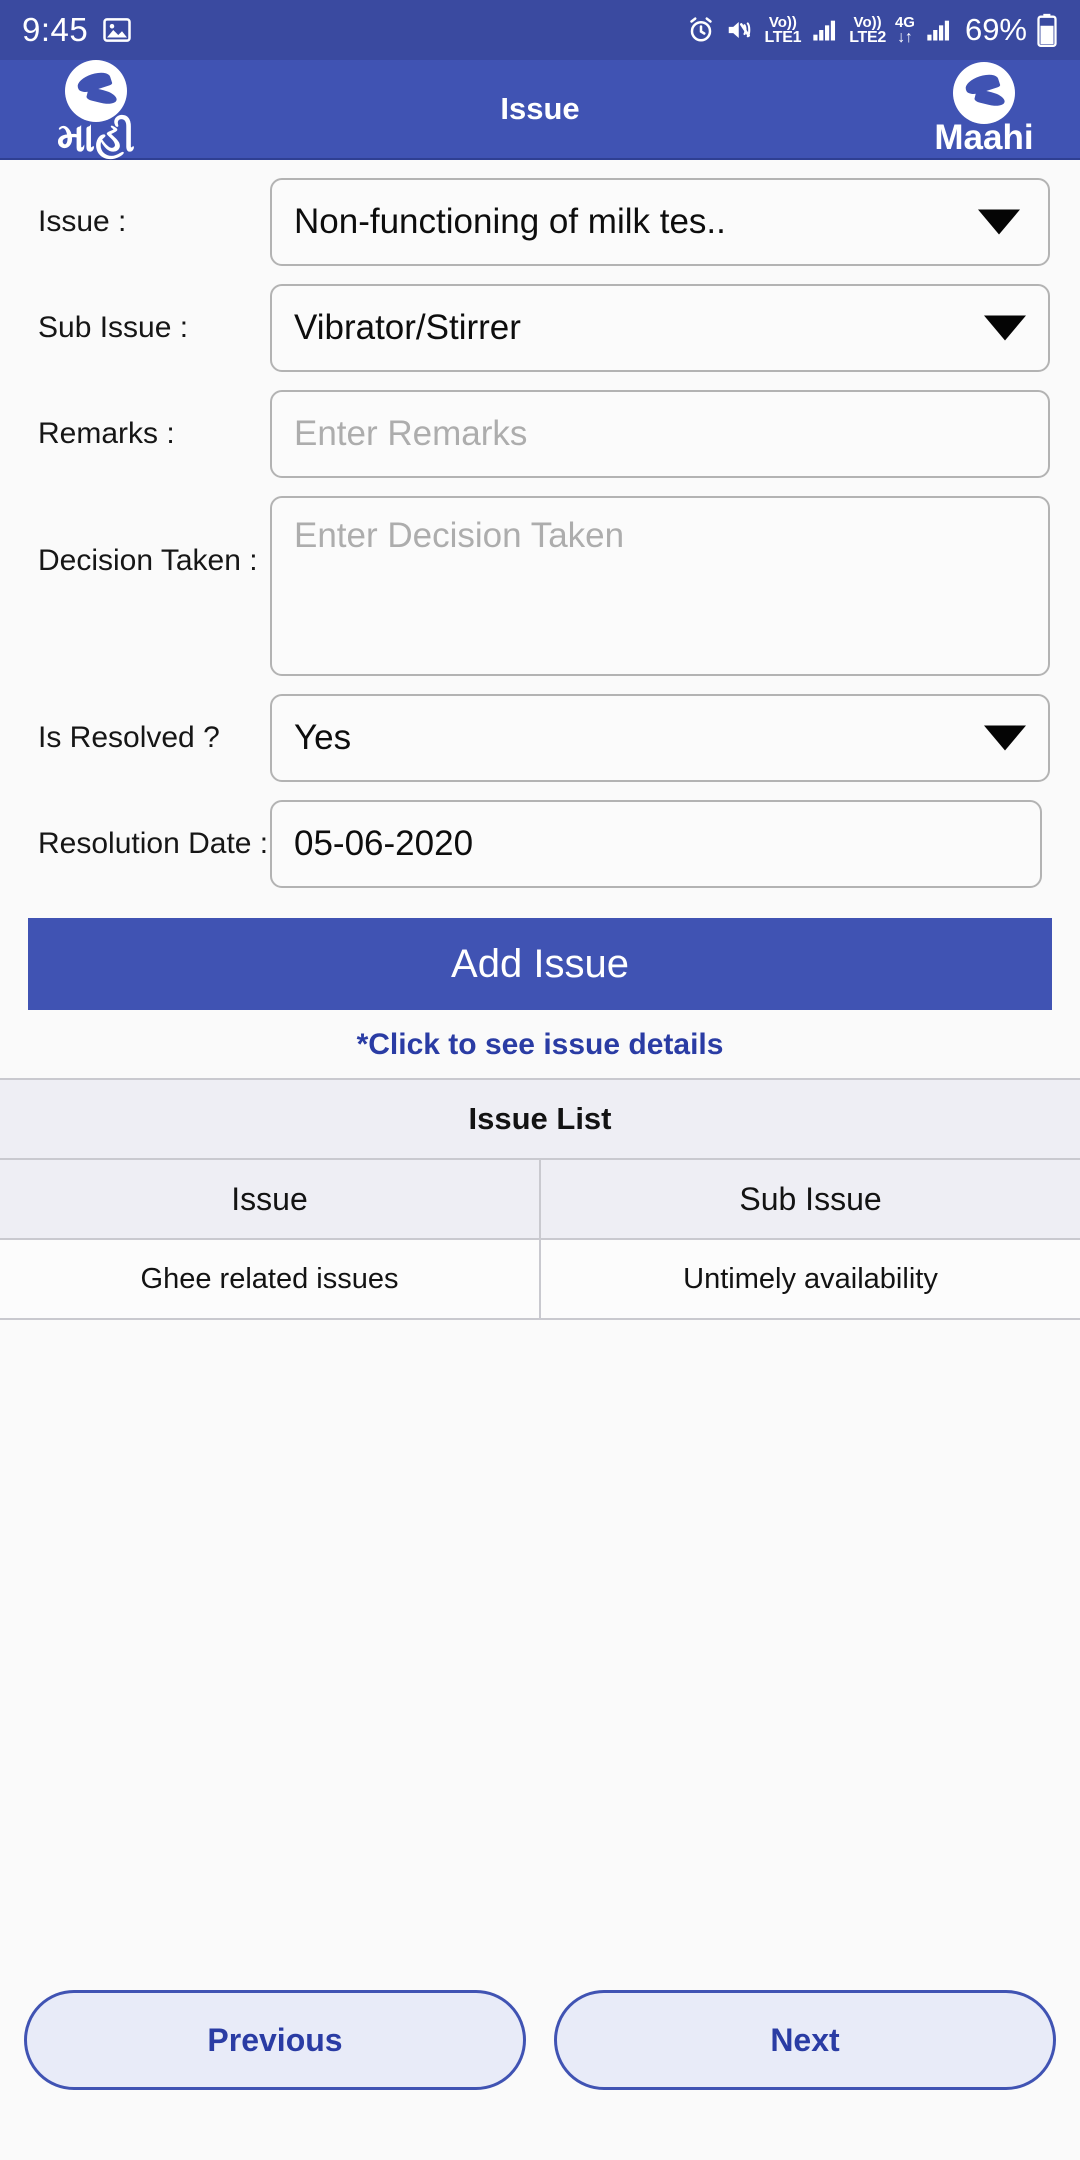 This screenshot has height=2160, width=1080. I want to click on resolution-date-control: 05-06-2020, so click(660, 844).